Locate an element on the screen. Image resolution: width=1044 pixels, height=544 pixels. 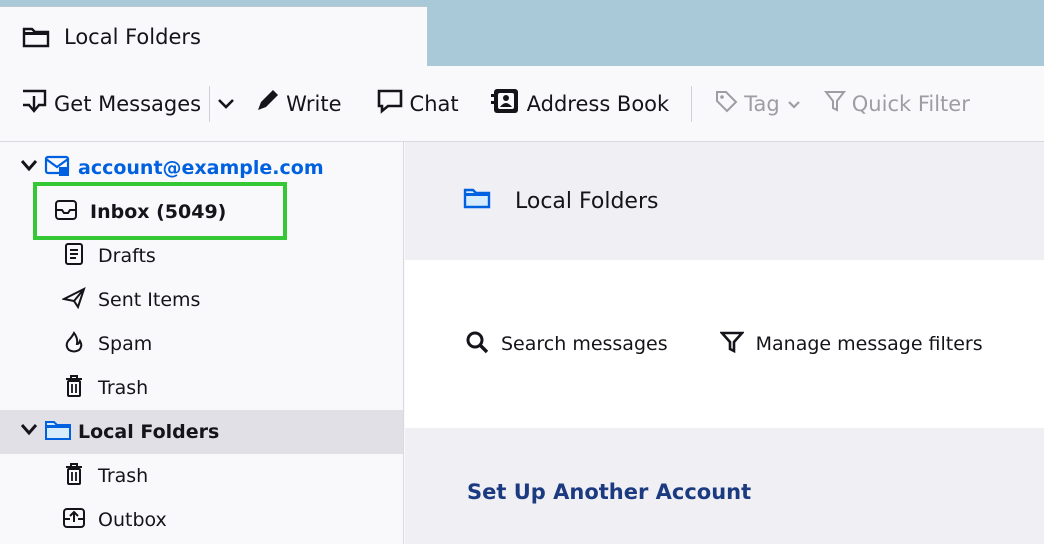
content-header: Local Folders is located at coordinates (724, 201).